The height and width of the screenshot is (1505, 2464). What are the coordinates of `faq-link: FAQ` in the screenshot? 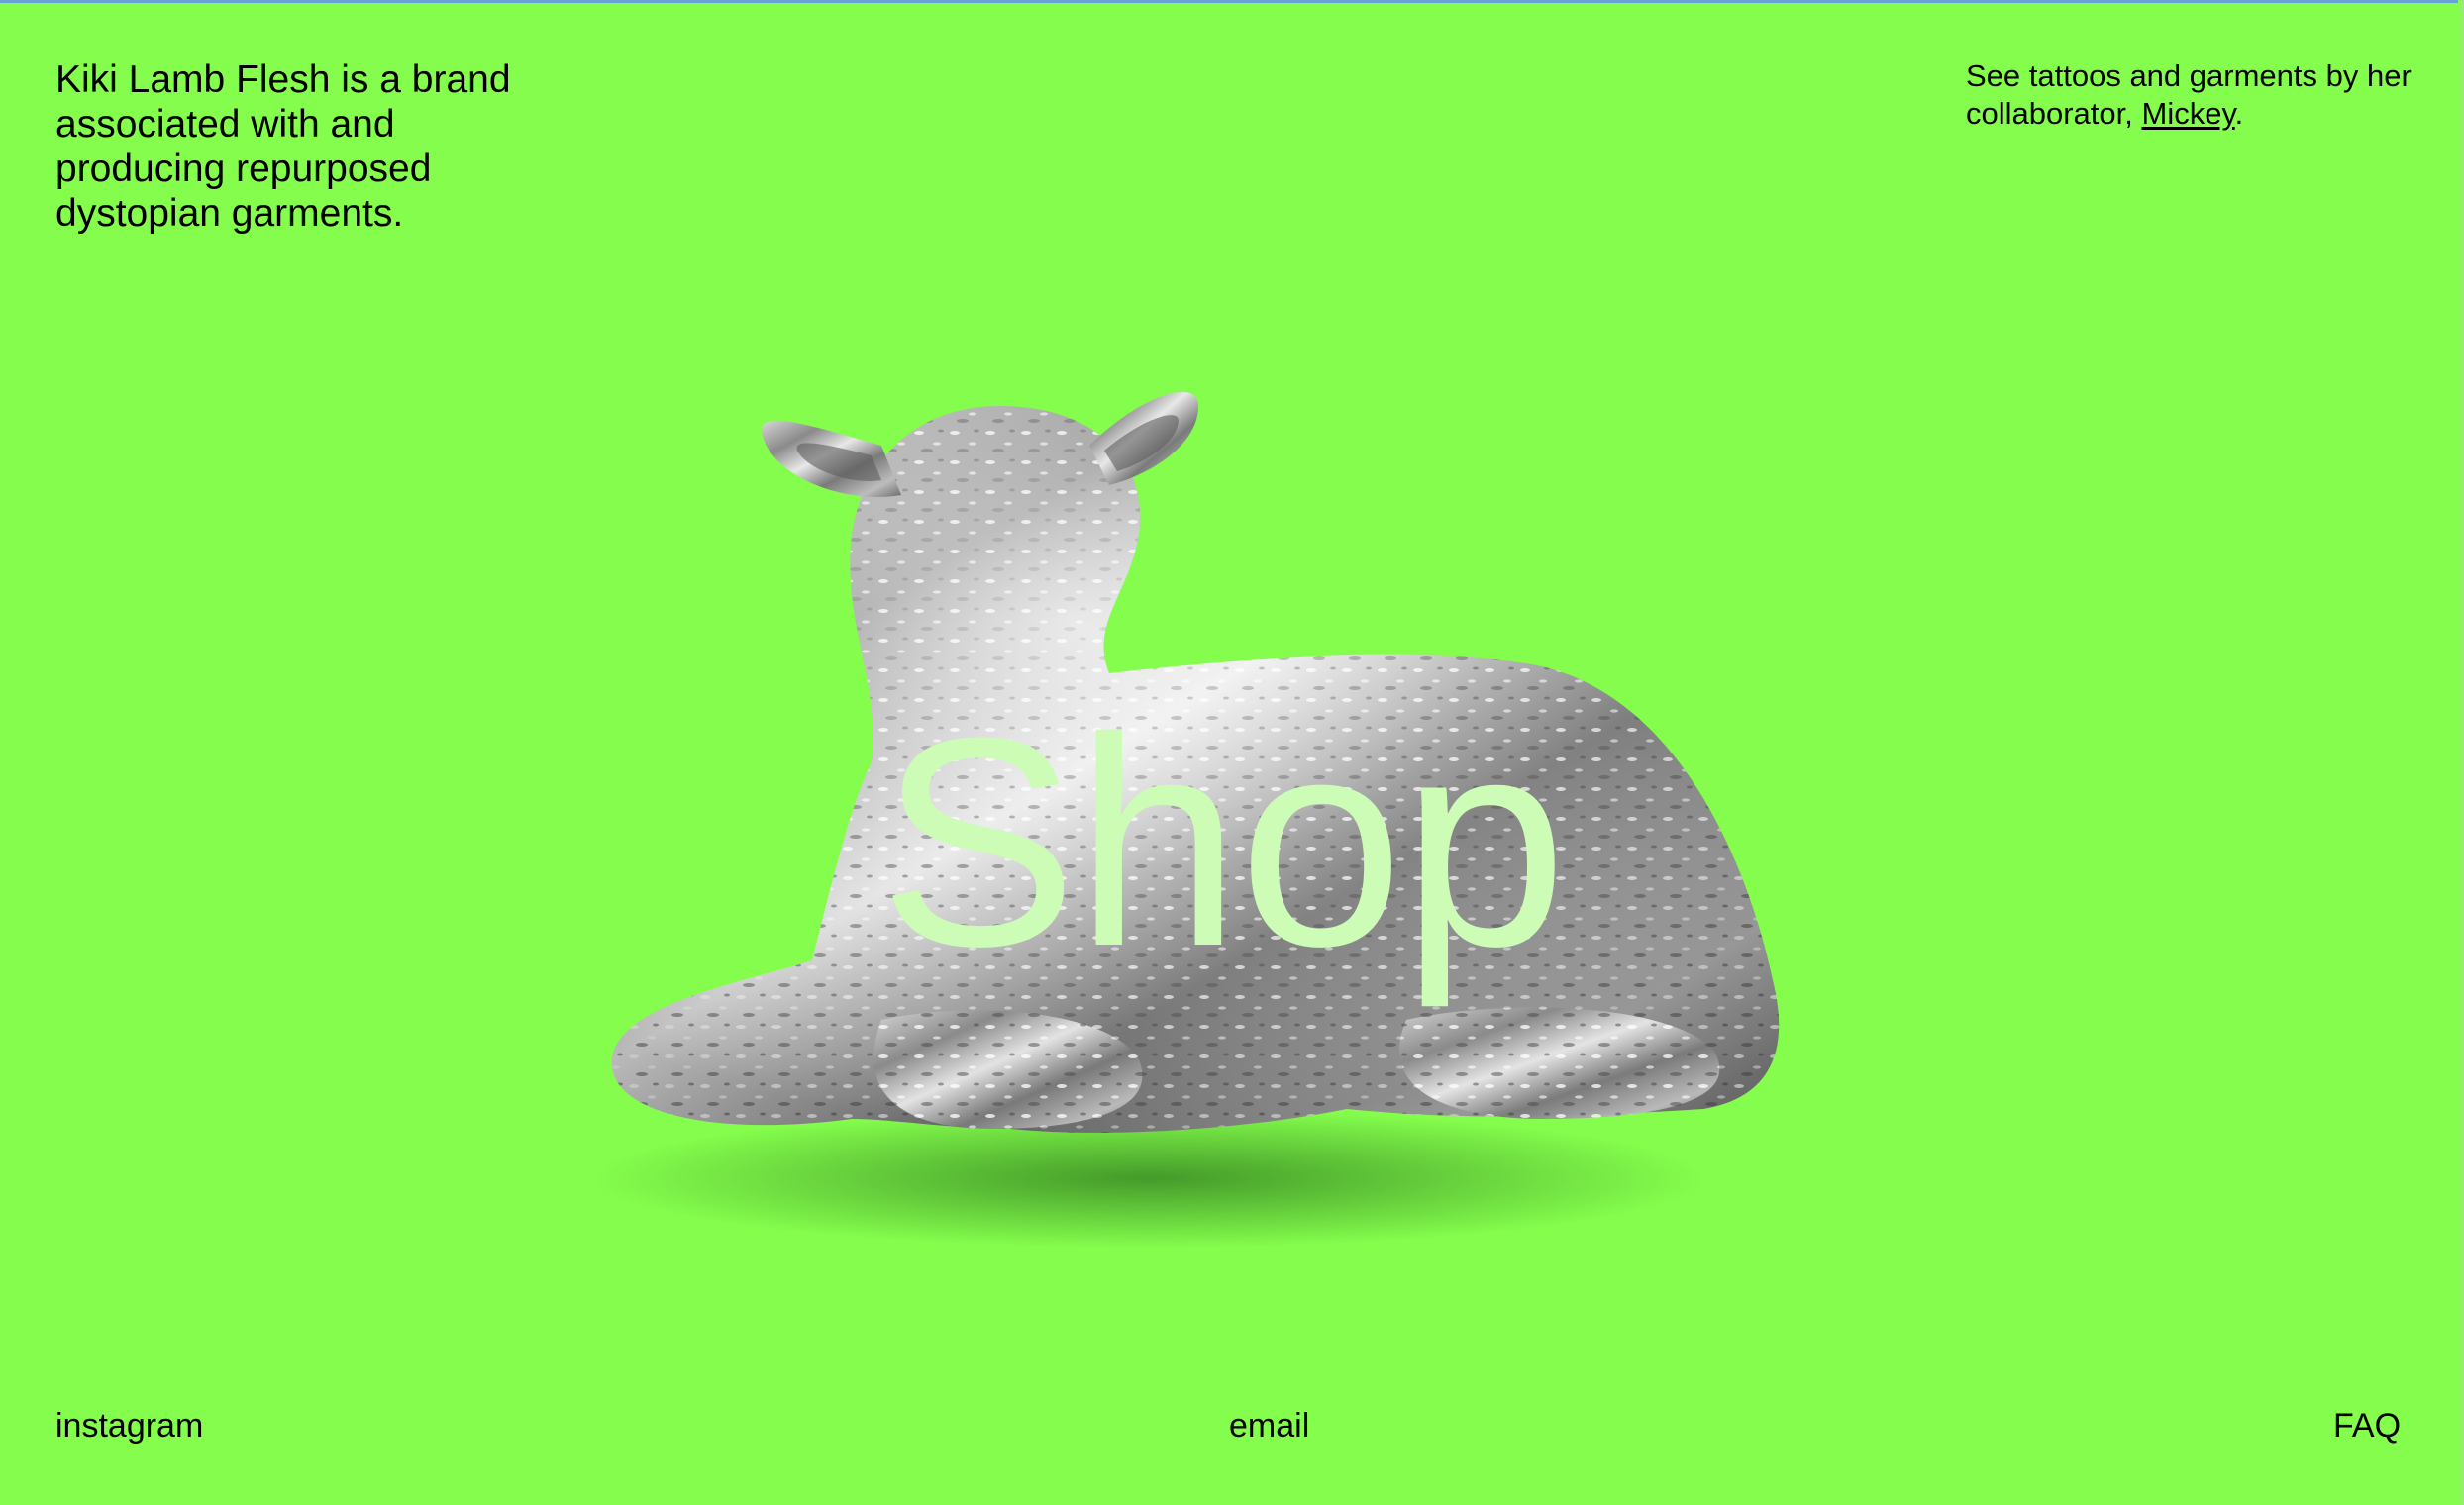 It's located at (2367, 1426).